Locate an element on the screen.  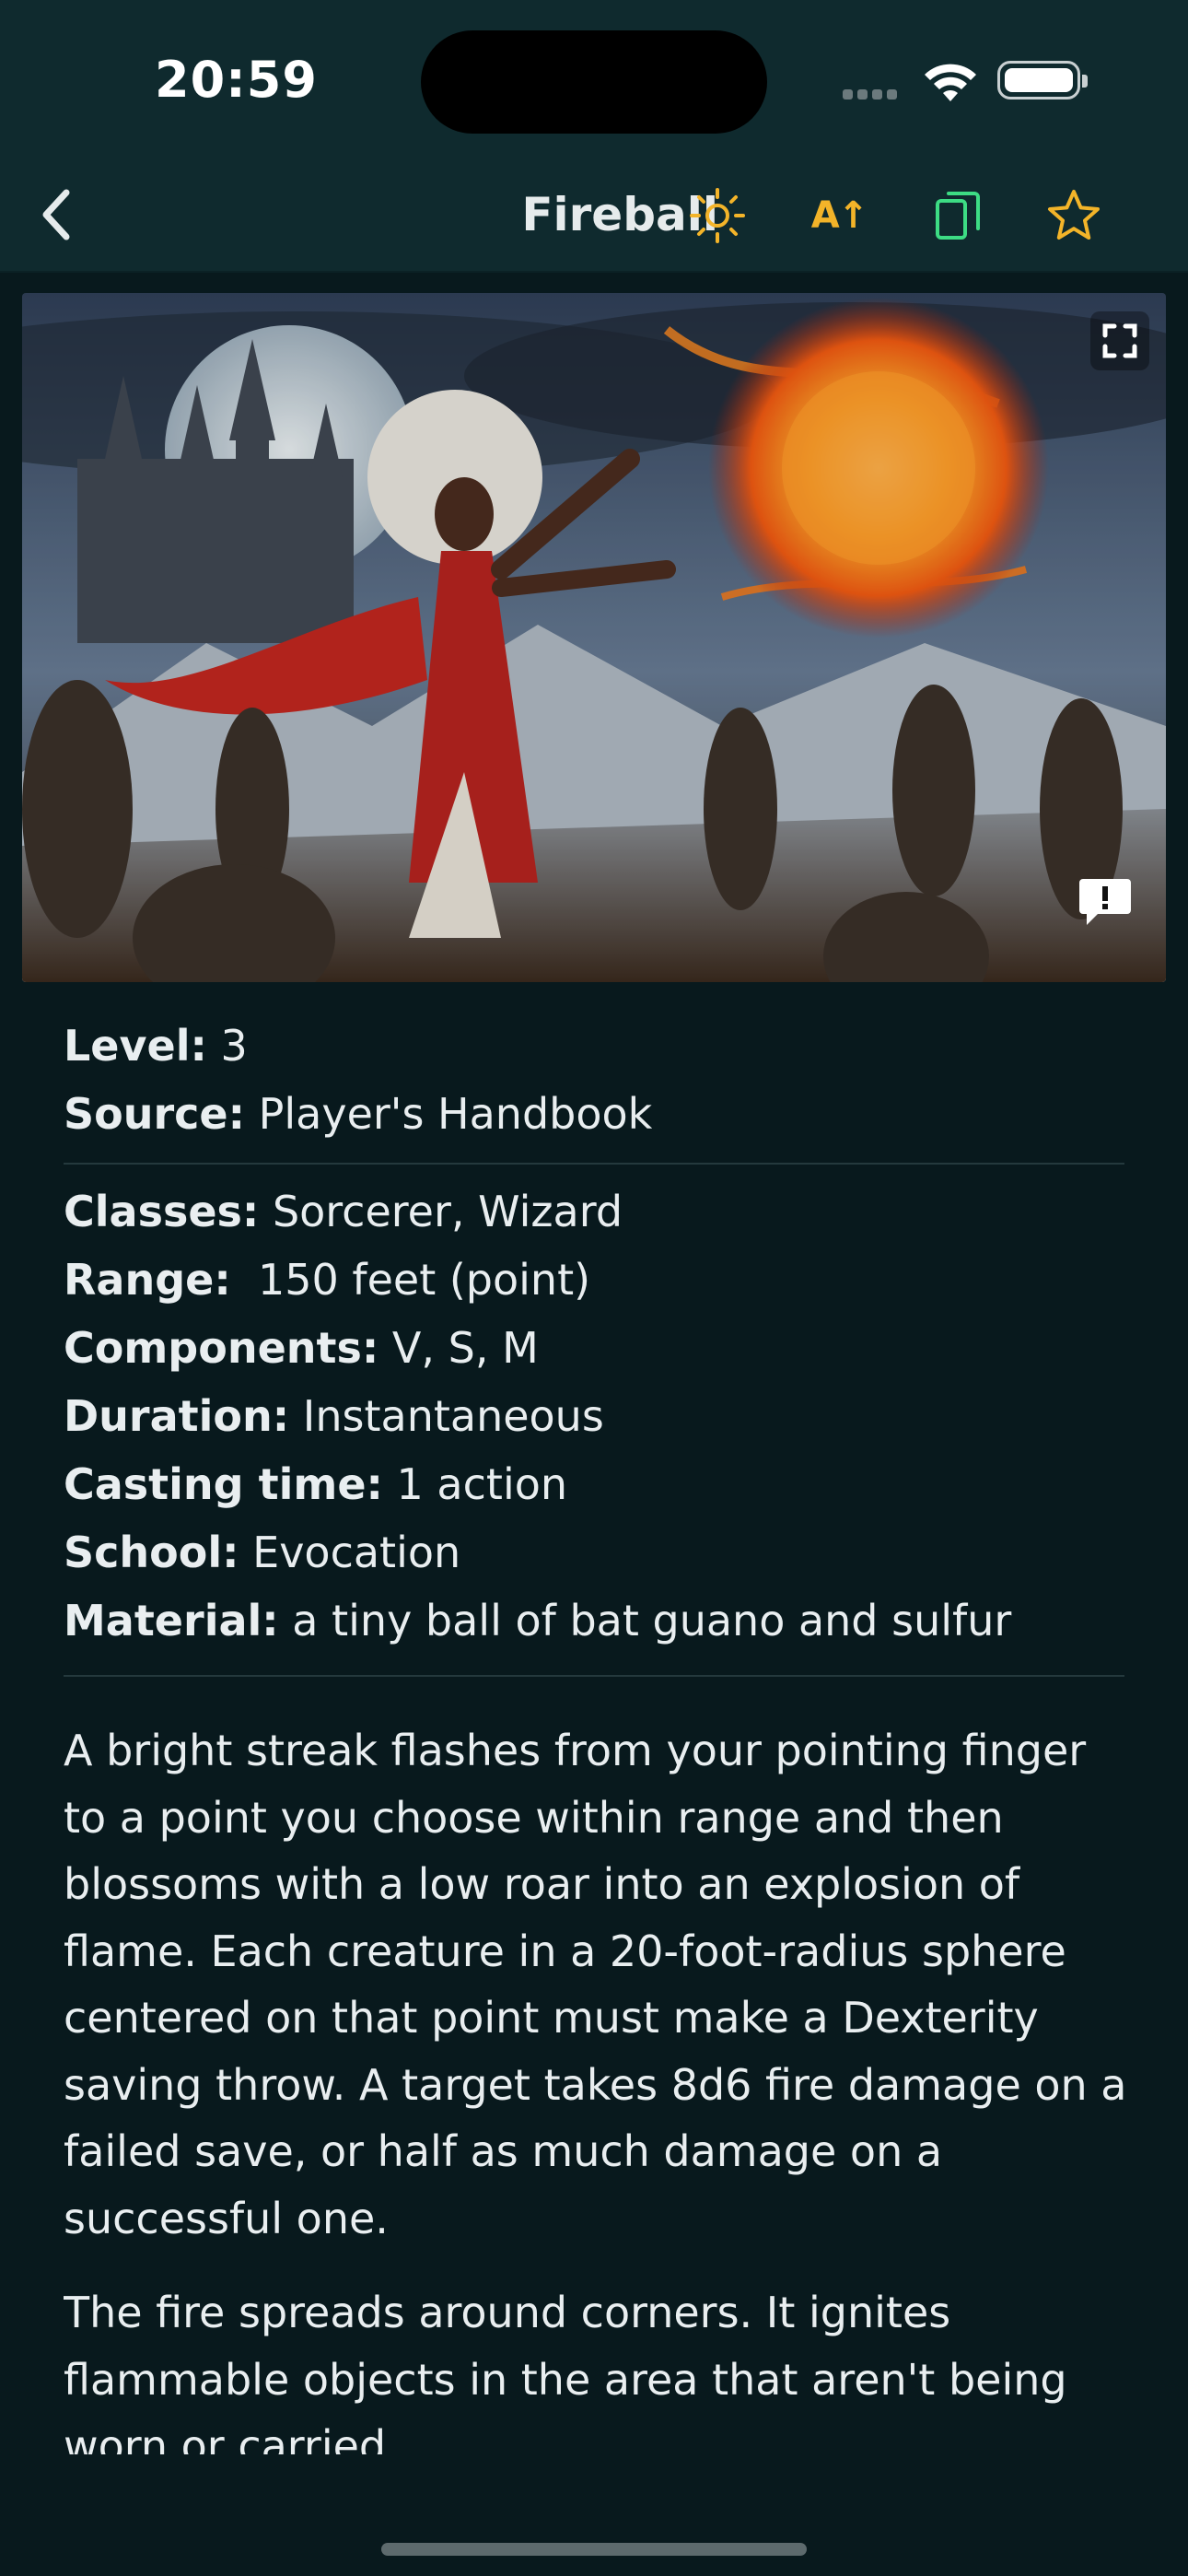
favorite-button is located at coordinates (1074, 215).